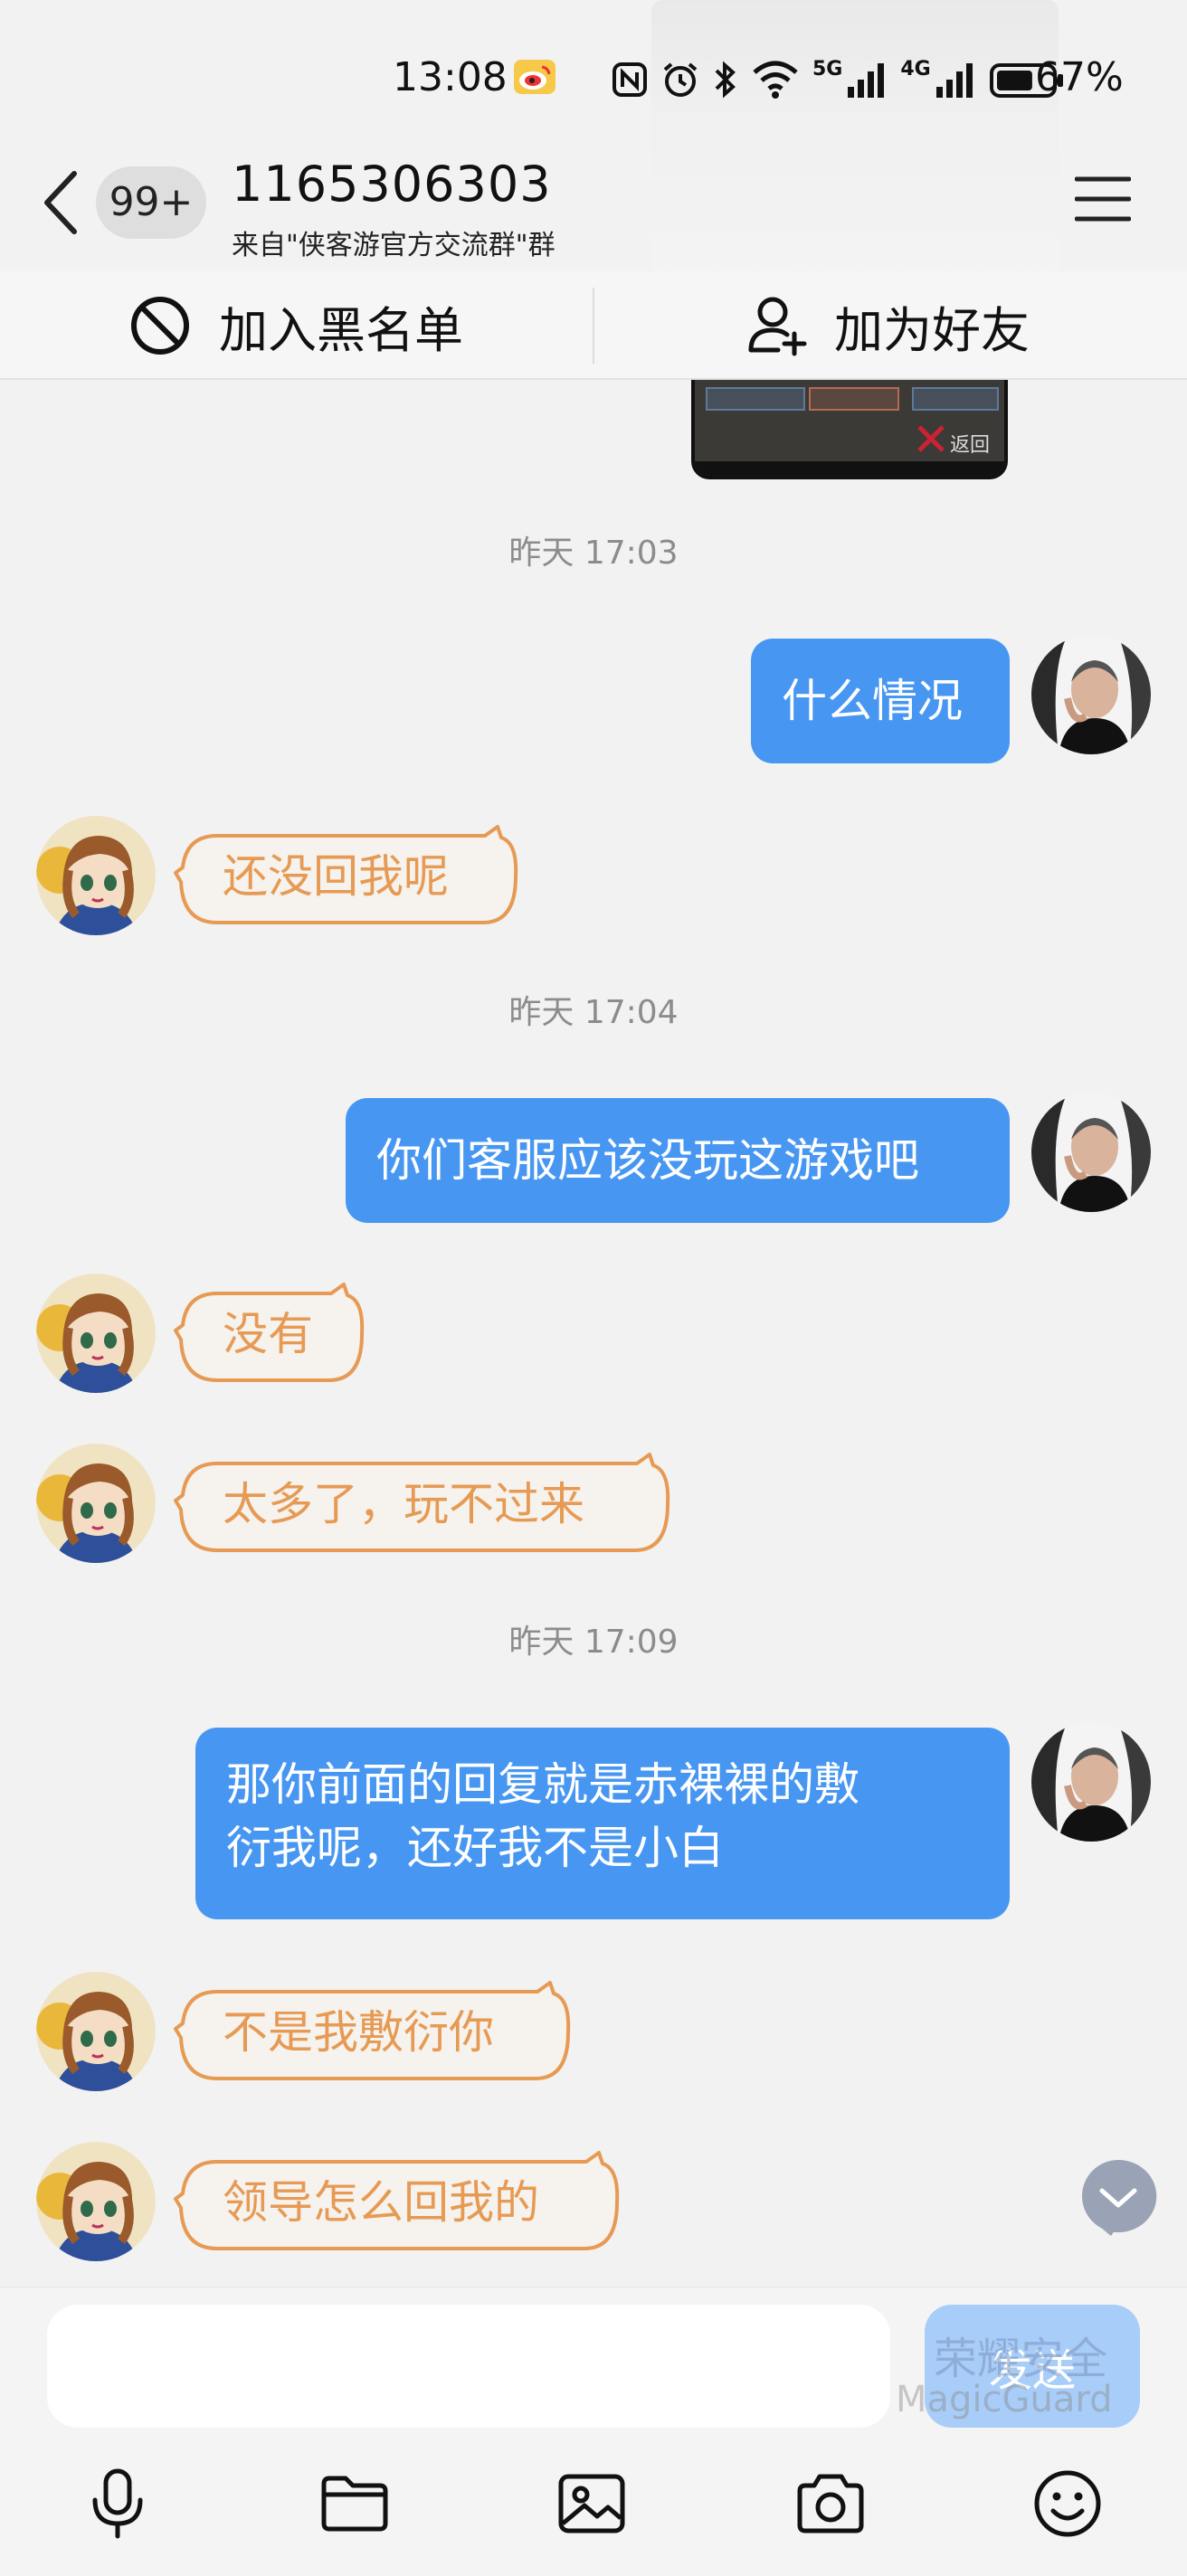  What do you see at coordinates (915, 69) in the screenshot?
I see `network-4g-label: 4G` at bounding box center [915, 69].